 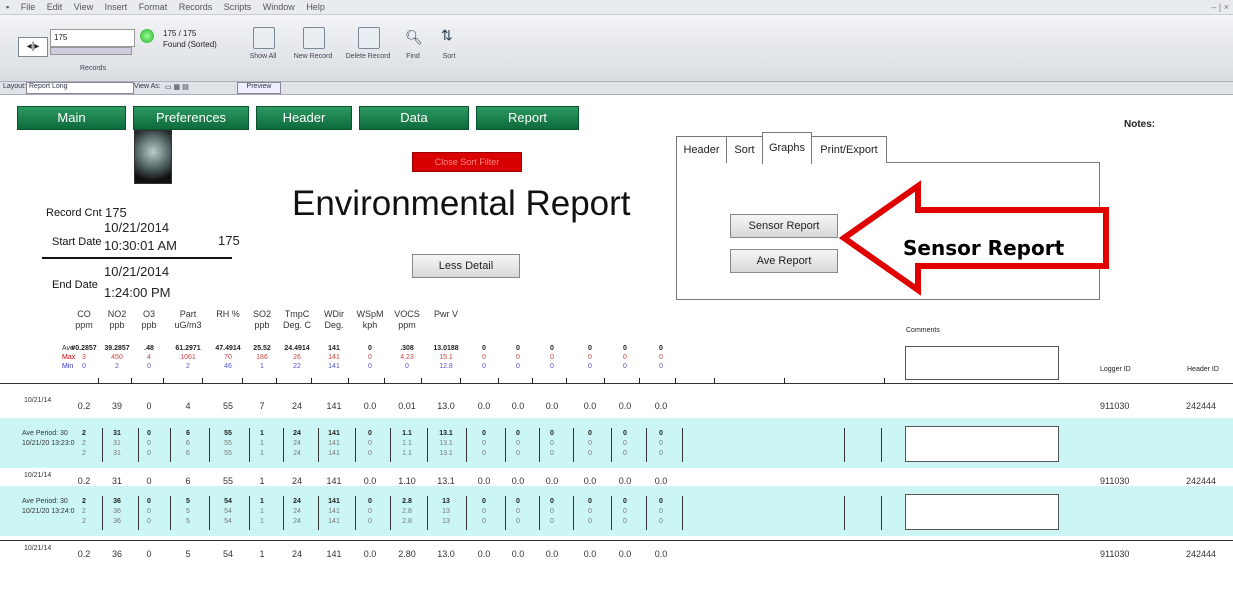 I want to click on column-unit: uG/m3, so click(x=188, y=325).